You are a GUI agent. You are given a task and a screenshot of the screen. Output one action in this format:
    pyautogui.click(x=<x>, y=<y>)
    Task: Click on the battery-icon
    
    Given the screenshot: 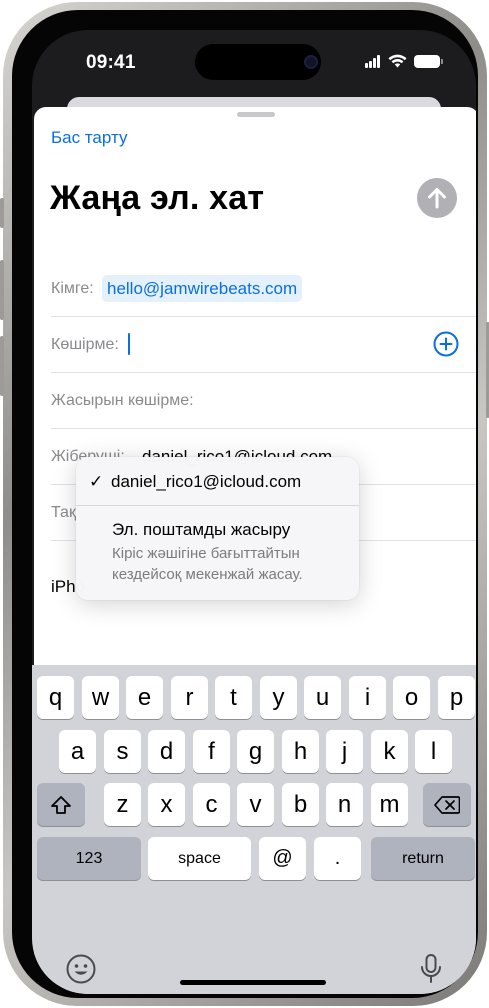 What is the action you would take?
    pyautogui.click(x=428, y=61)
    